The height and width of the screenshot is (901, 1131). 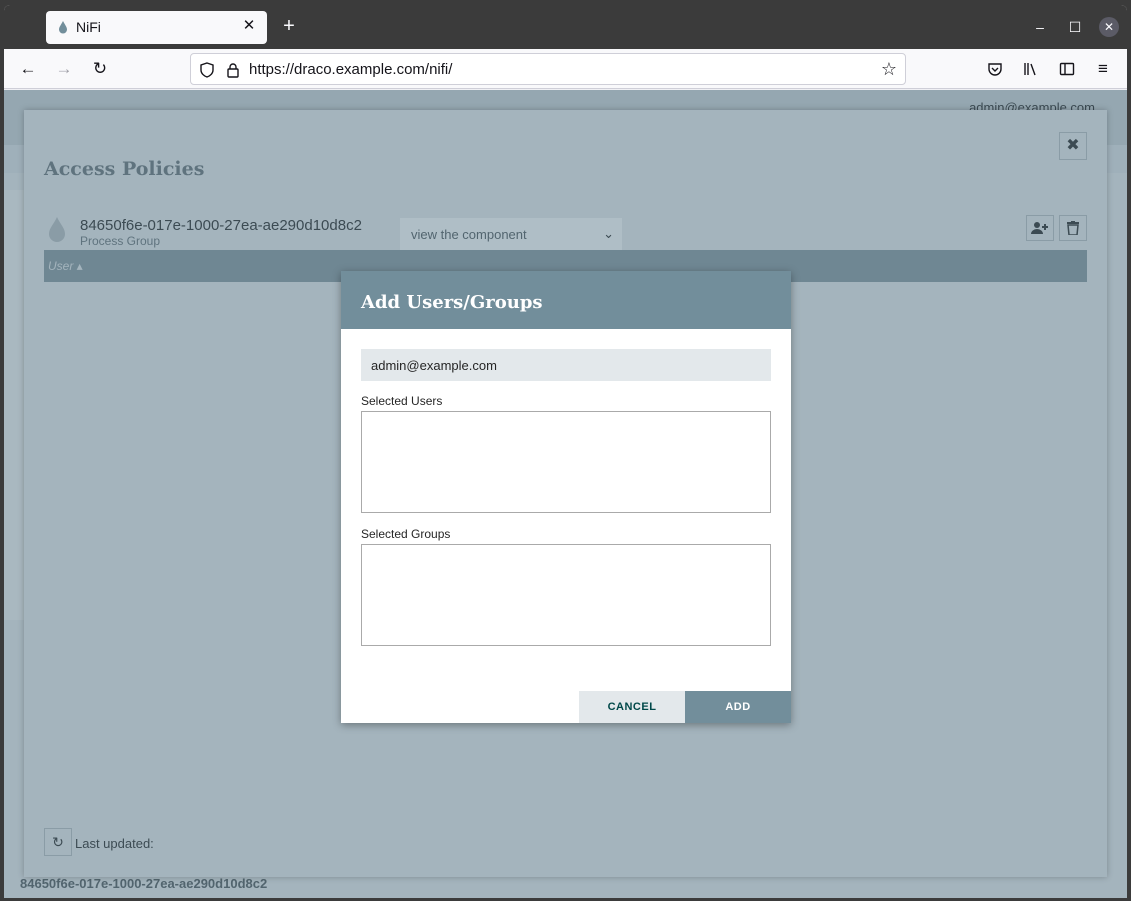 I want to click on add-user-icon, so click(x=1039, y=228).